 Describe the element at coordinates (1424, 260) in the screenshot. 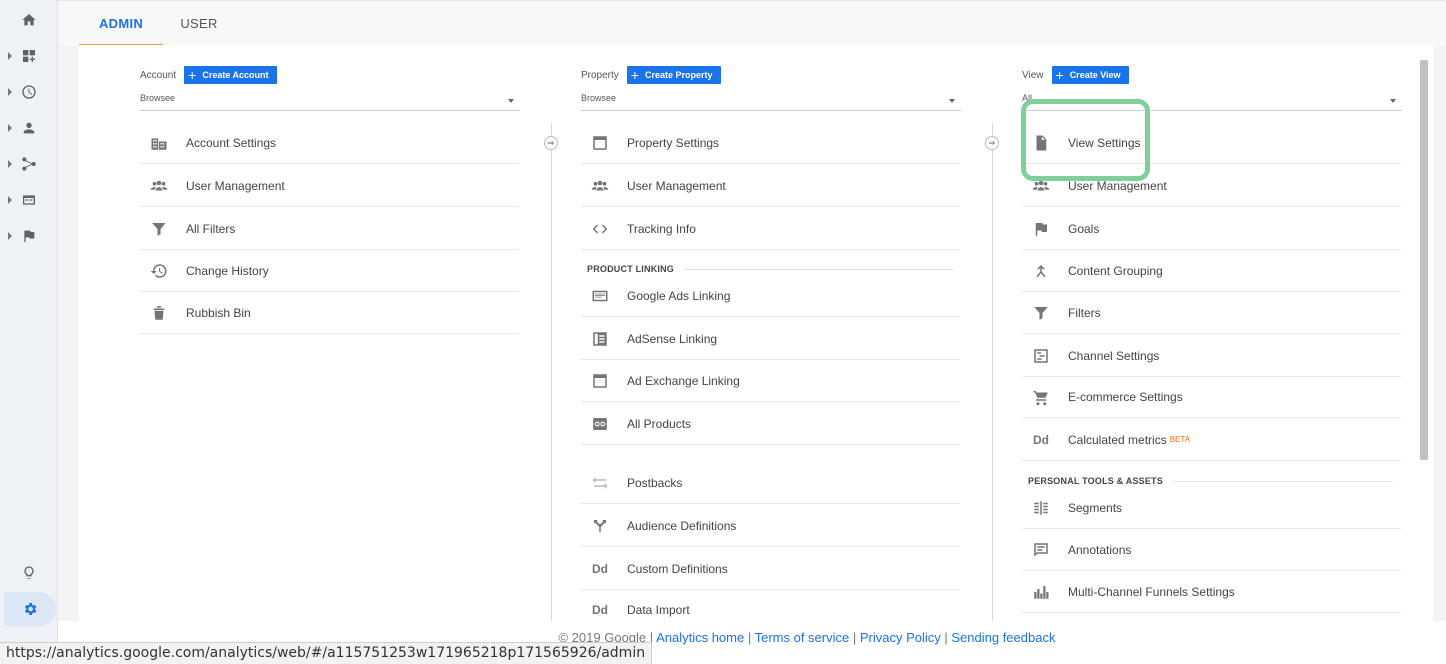

I see `scrollbar-thumb` at that location.